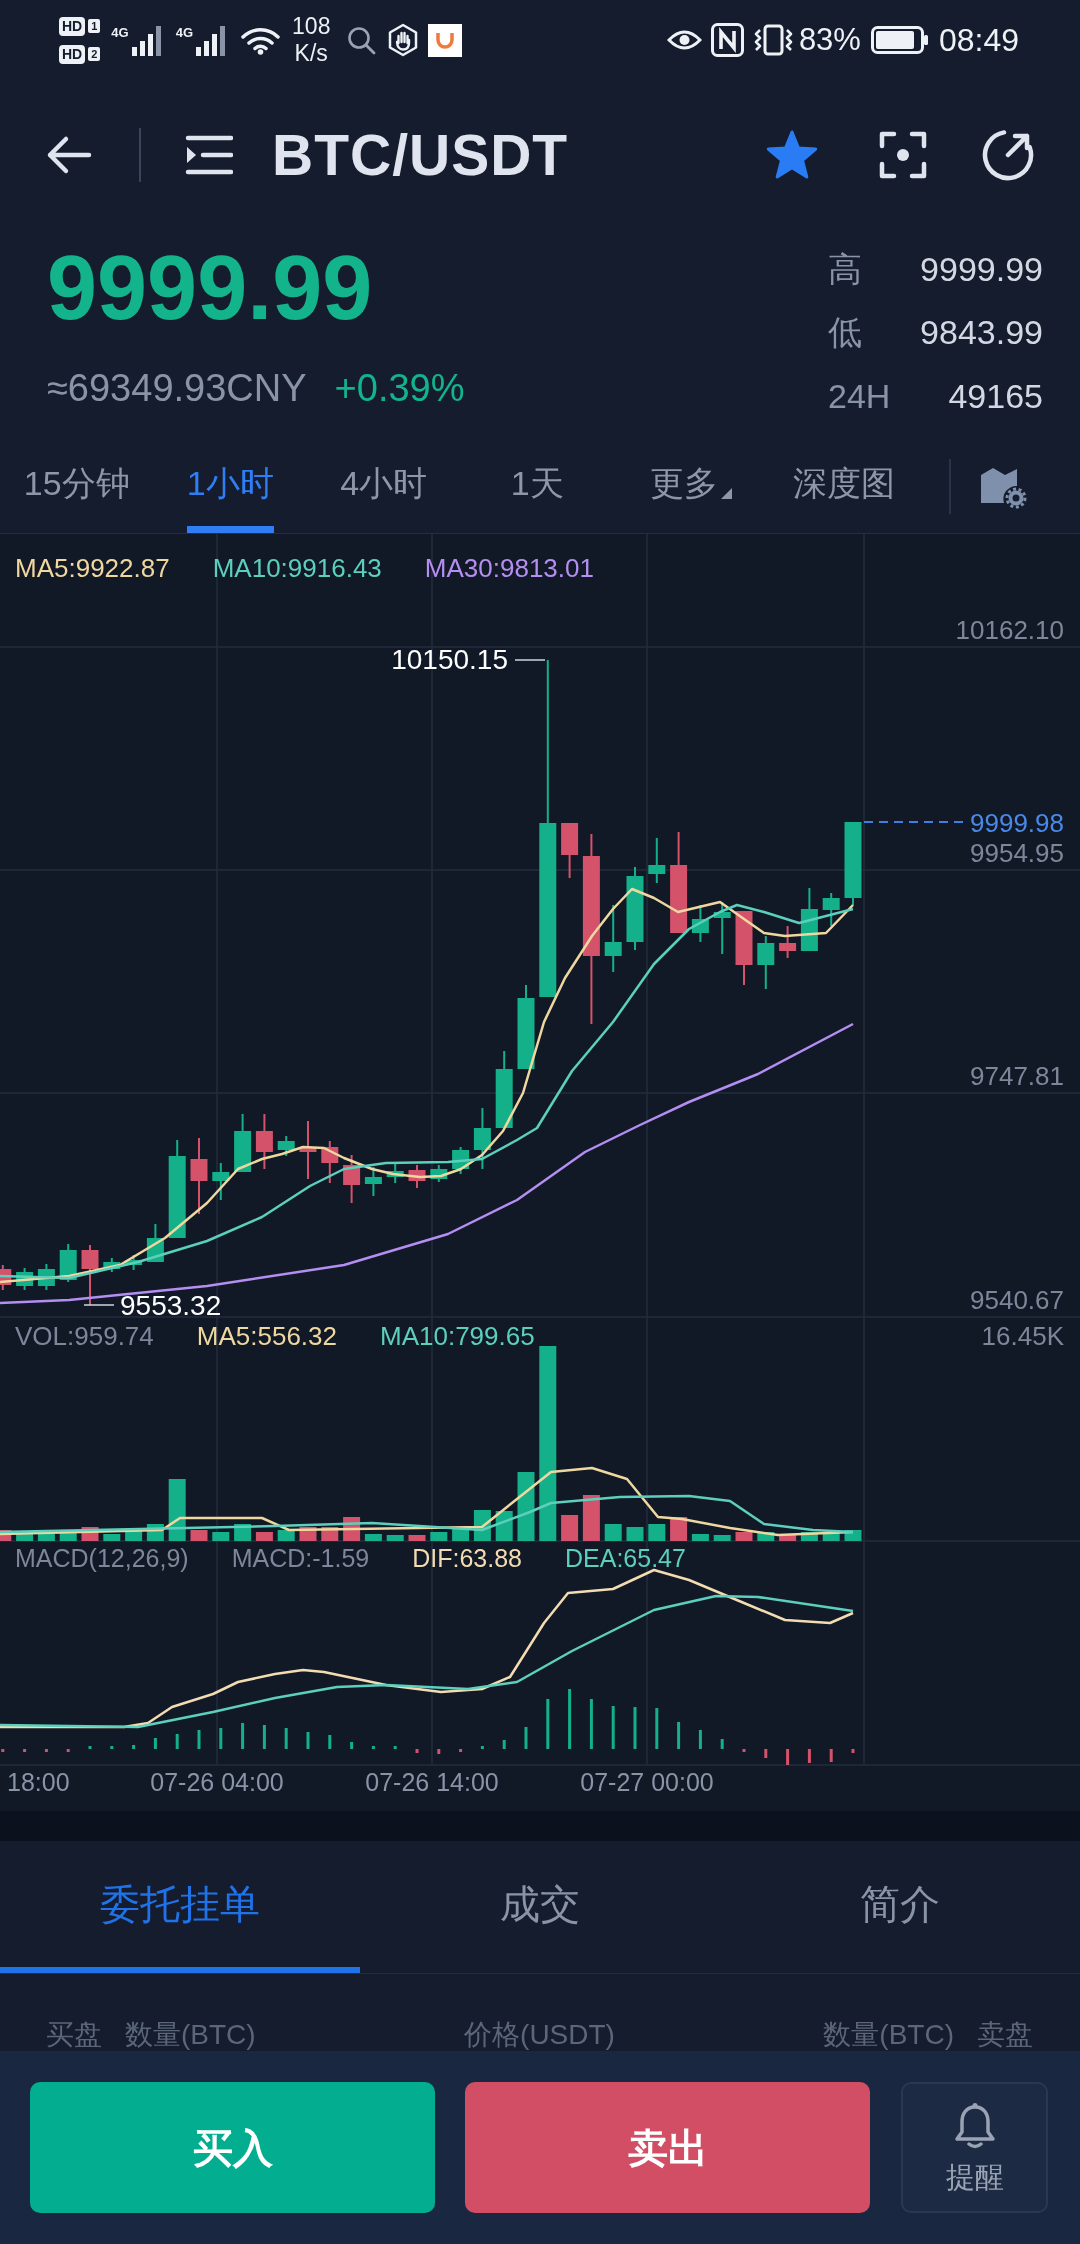 Image resolution: width=1080 pixels, height=2244 pixels. What do you see at coordinates (647, 1782) in the screenshot?
I see `time-axis-label: 07-27 00:00` at bounding box center [647, 1782].